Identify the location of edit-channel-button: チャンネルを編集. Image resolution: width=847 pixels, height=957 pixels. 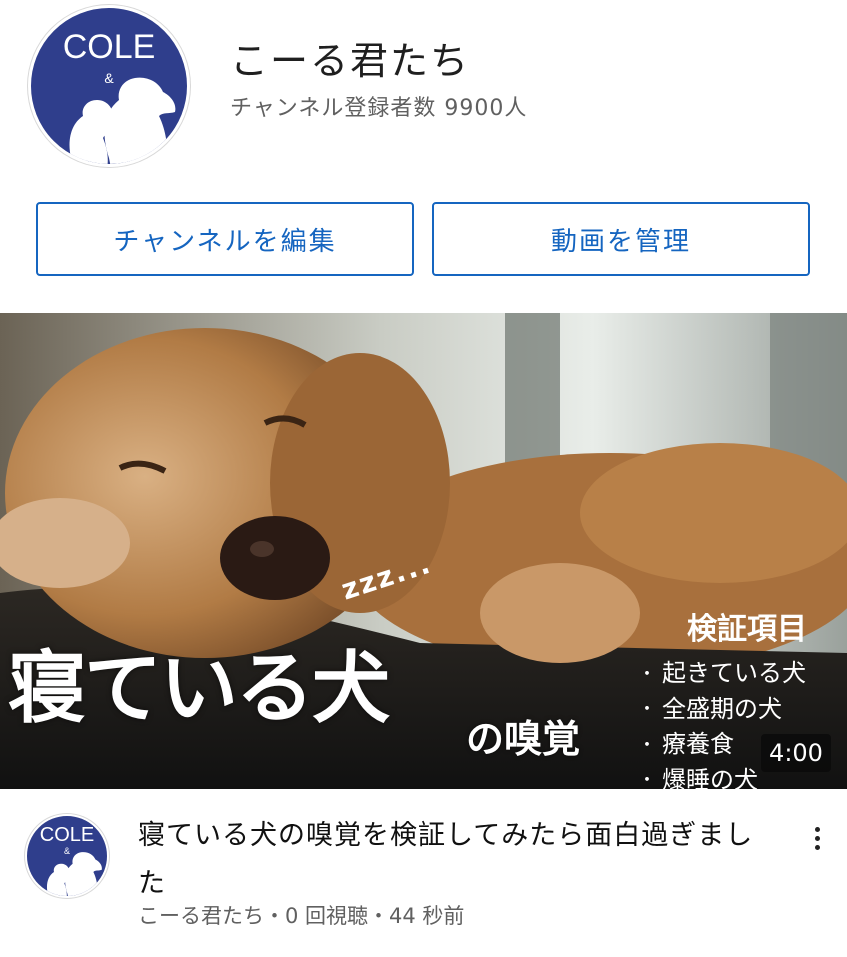
(225, 239).